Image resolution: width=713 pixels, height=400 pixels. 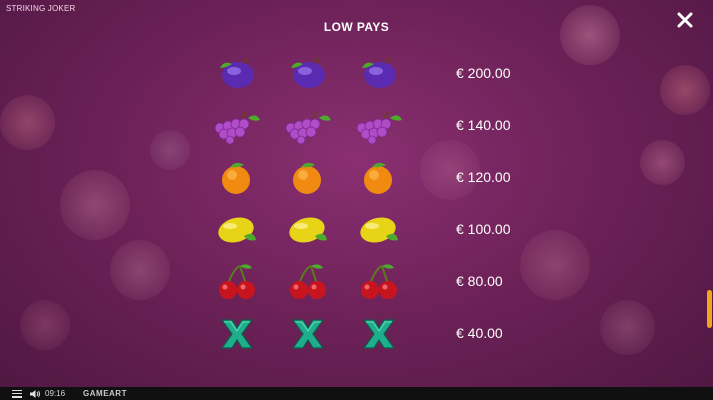 What do you see at coordinates (105, 393) in the screenshot?
I see `brand-logo: GAMEART` at bounding box center [105, 393].